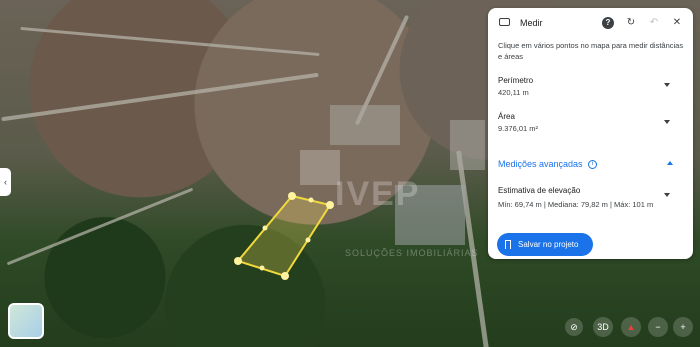 This screenshot has width=700, height=347. I want to click on compass-icon: ▲, so click(631, 327).